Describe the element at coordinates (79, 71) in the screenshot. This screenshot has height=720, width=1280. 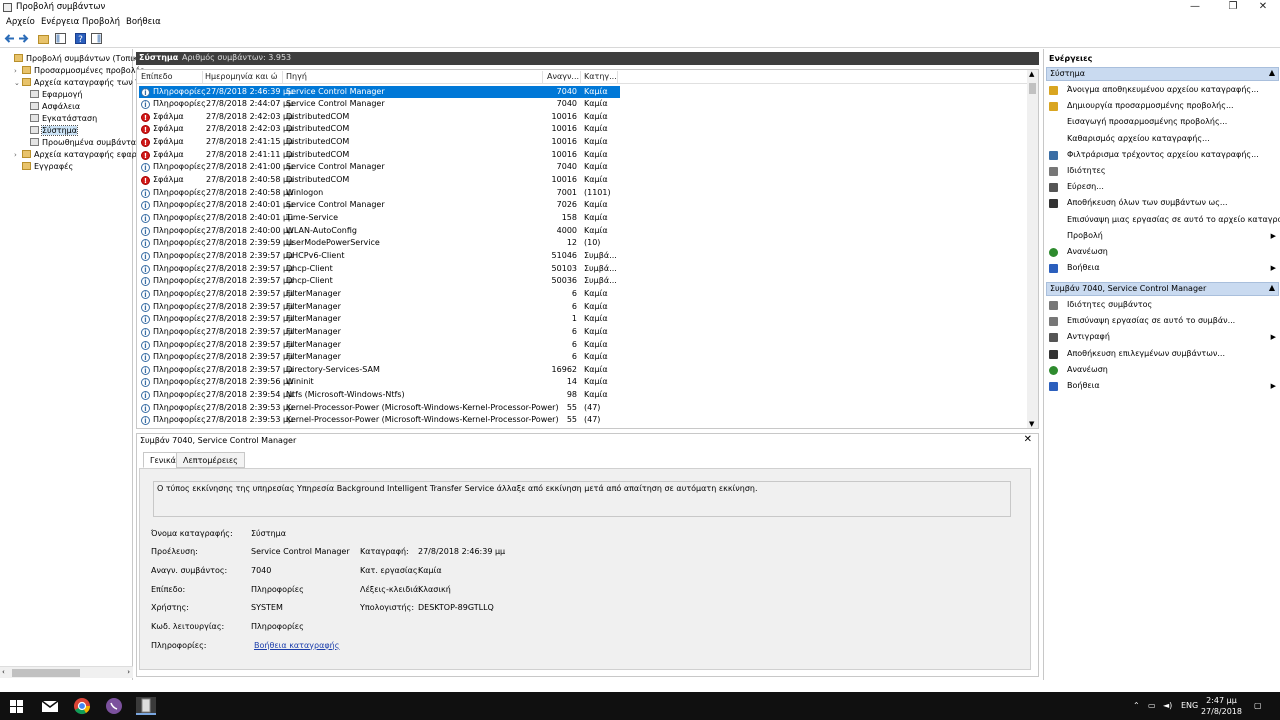
I see `tree-item: › Προσαρμοσμένες προβολές` at that location.